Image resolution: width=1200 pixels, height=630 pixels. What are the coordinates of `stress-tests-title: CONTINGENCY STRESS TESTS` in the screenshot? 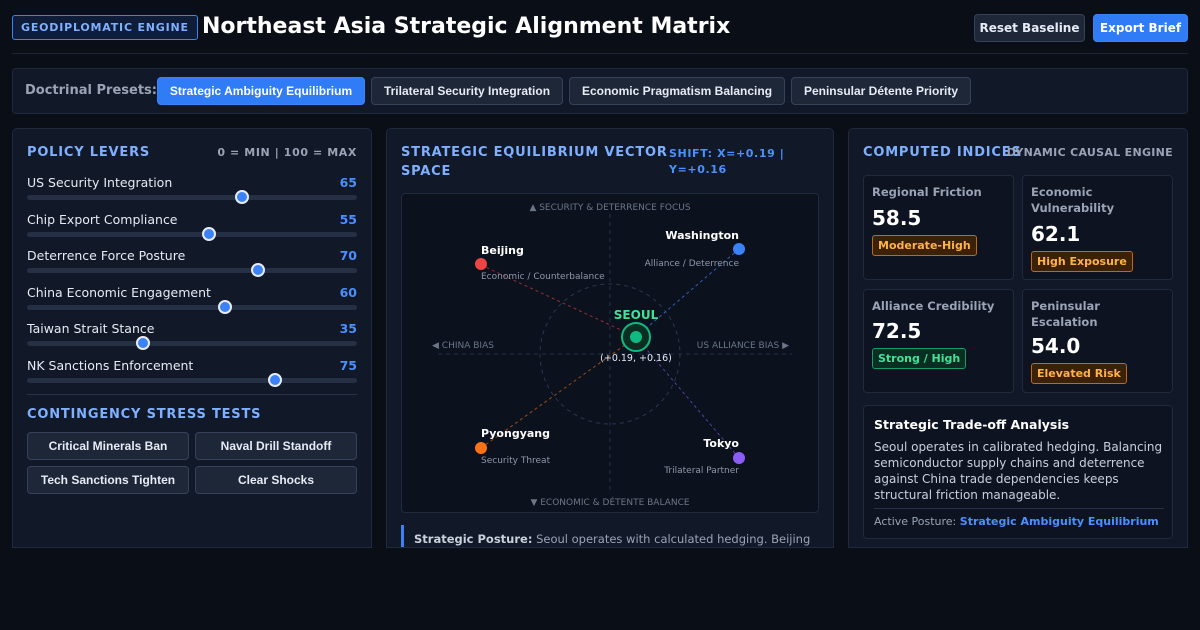 It's located at (144, 414).